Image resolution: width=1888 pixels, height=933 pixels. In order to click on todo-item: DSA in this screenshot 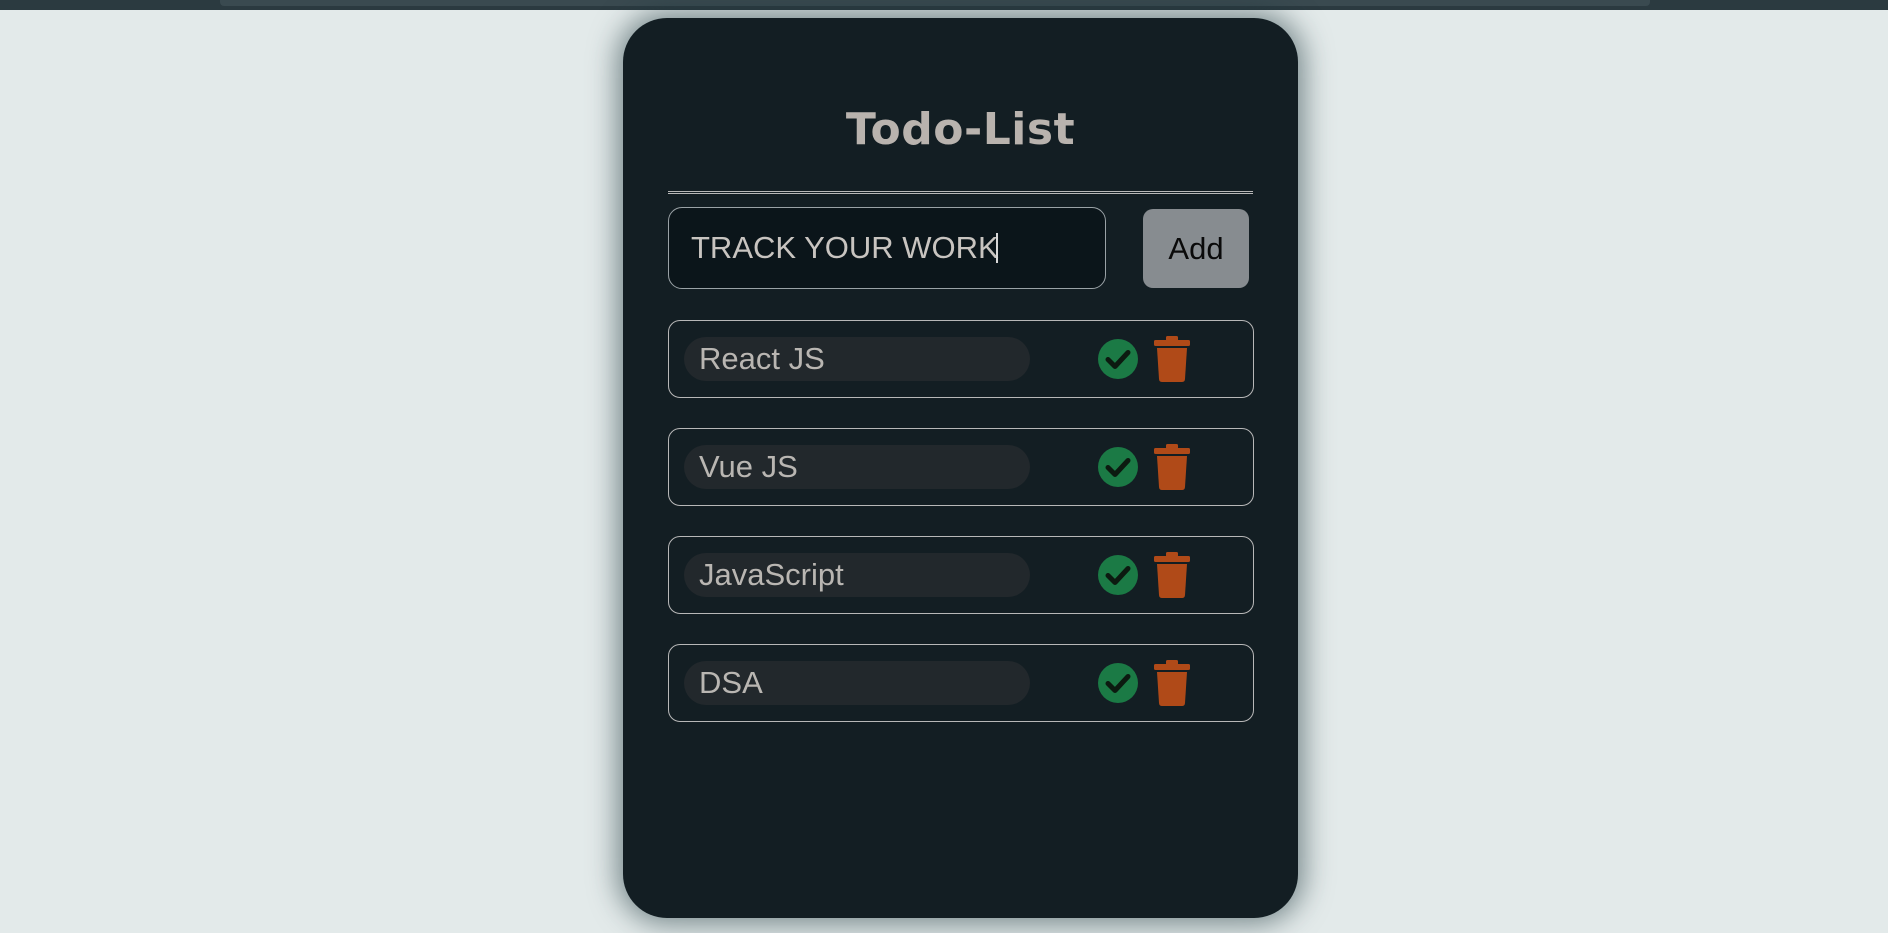, I will do `click(961, 683)`.